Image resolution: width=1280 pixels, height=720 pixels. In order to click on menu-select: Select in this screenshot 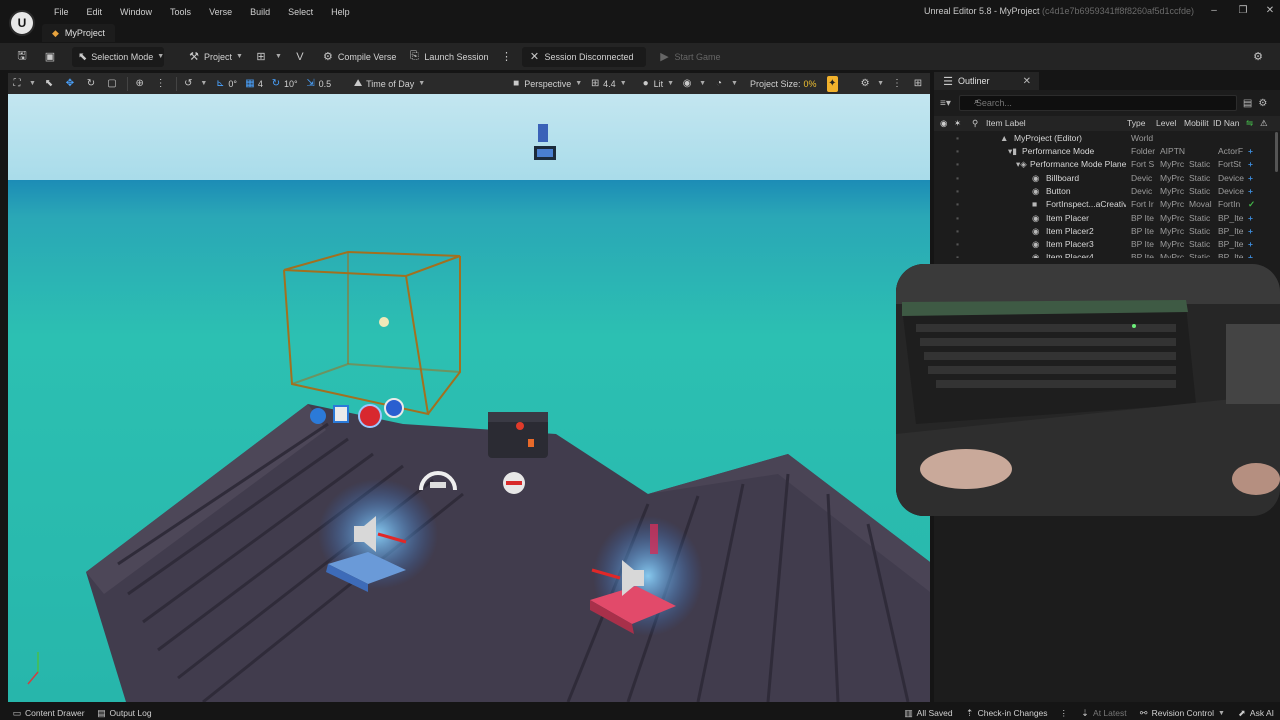, I will do `click(300, 12)`.